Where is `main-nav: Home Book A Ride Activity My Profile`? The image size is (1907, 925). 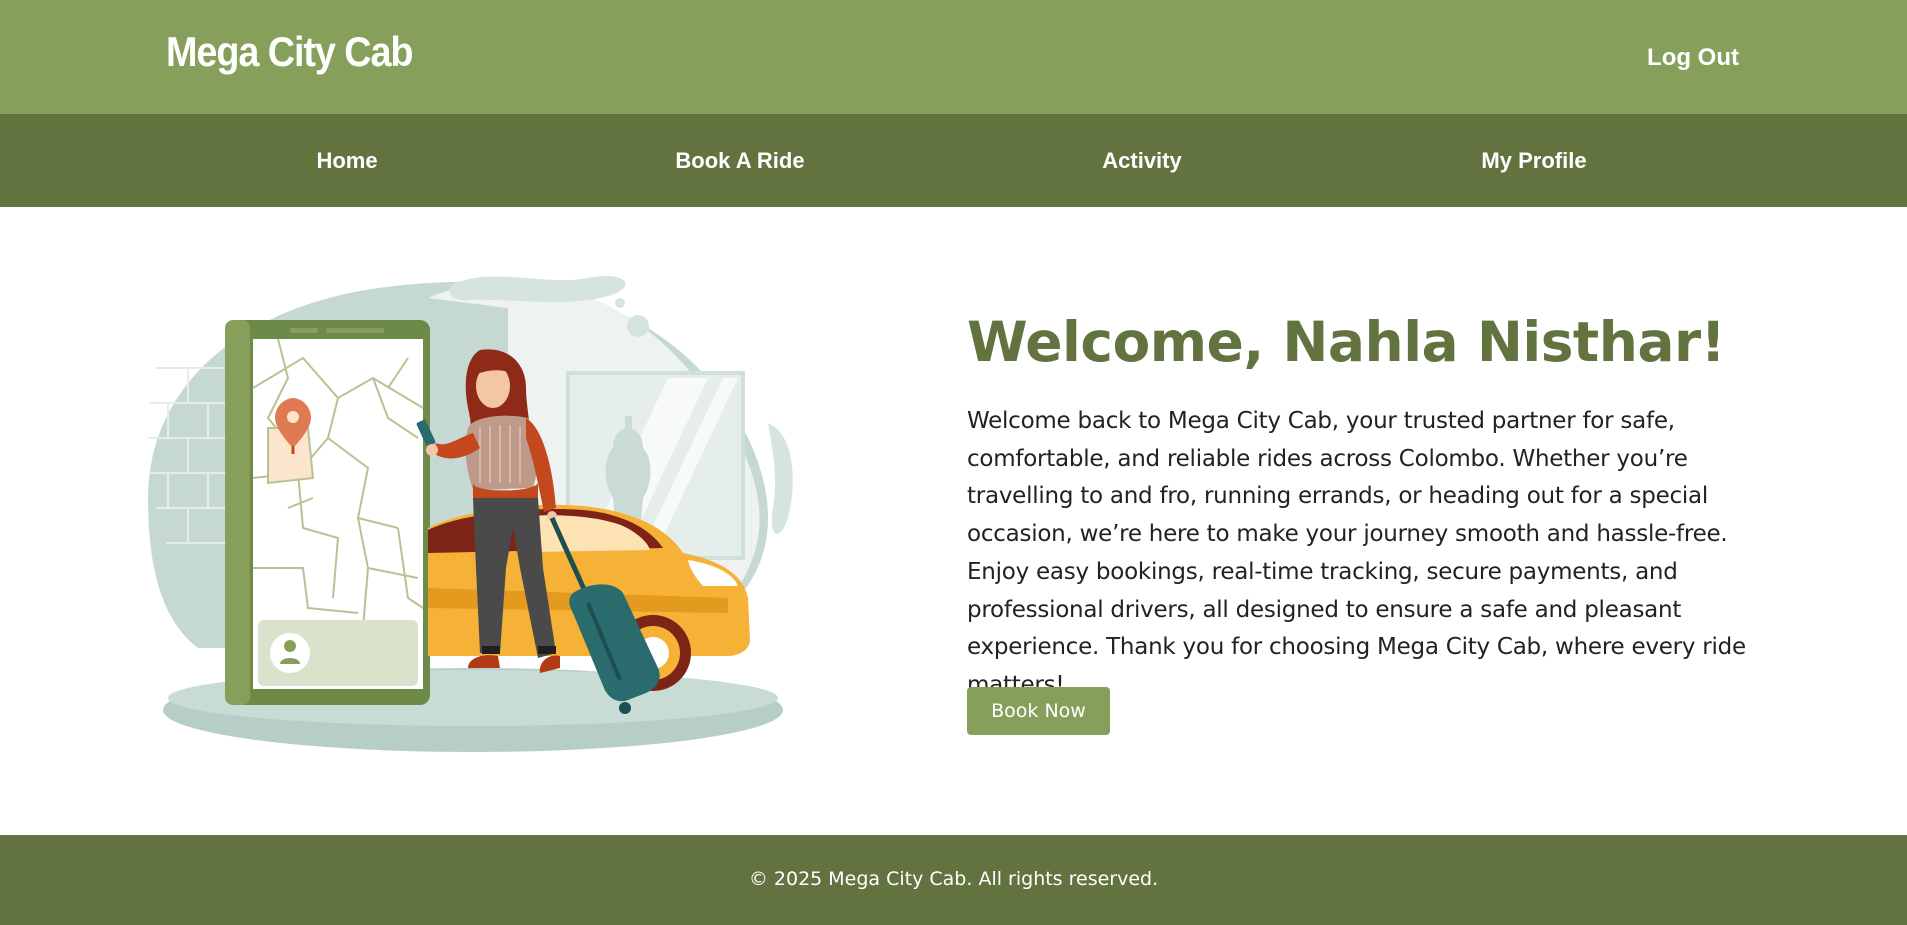 main-nav: Home Book A Ride Activity My Profile is located at coordinates (953, 160).